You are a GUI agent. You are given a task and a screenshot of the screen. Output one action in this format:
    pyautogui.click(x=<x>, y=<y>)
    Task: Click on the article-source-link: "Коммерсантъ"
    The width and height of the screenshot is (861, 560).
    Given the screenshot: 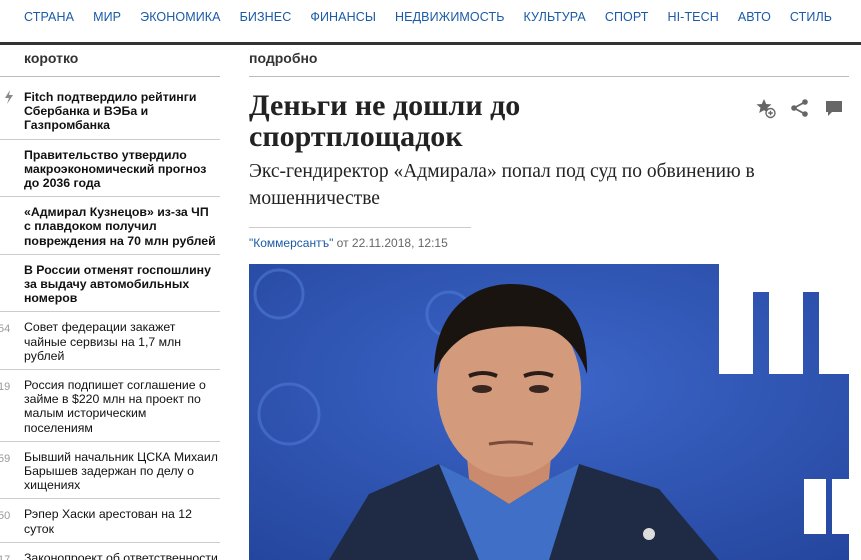 What is the action you would take?
    pyautogui.click(x=291, y=243)
    